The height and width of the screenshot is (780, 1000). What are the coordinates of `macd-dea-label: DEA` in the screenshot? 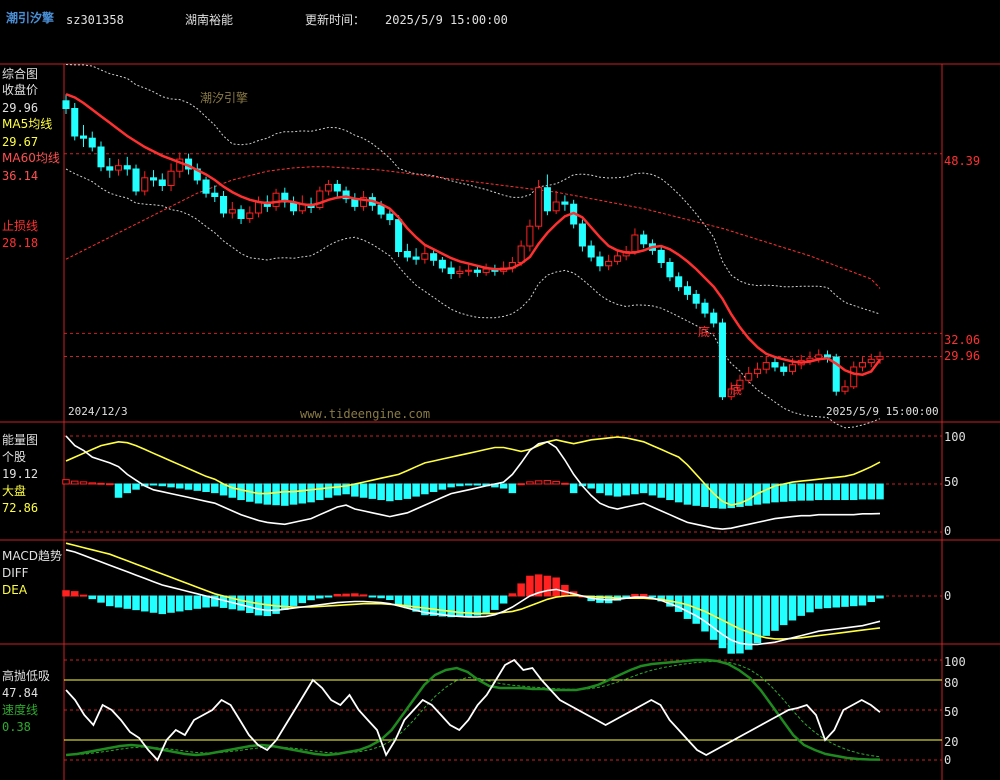 It's located at (15, 590).